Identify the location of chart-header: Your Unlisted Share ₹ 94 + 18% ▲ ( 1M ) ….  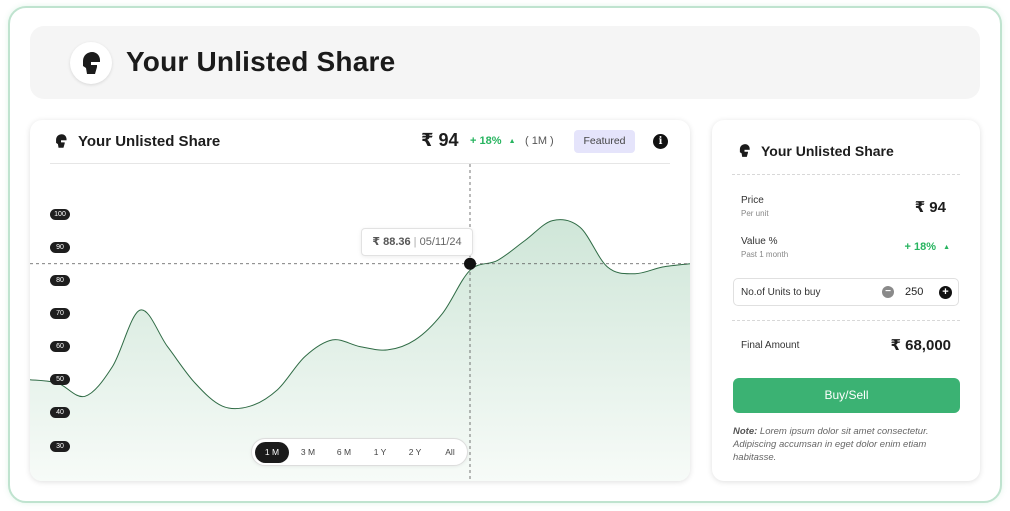
(360, 142).